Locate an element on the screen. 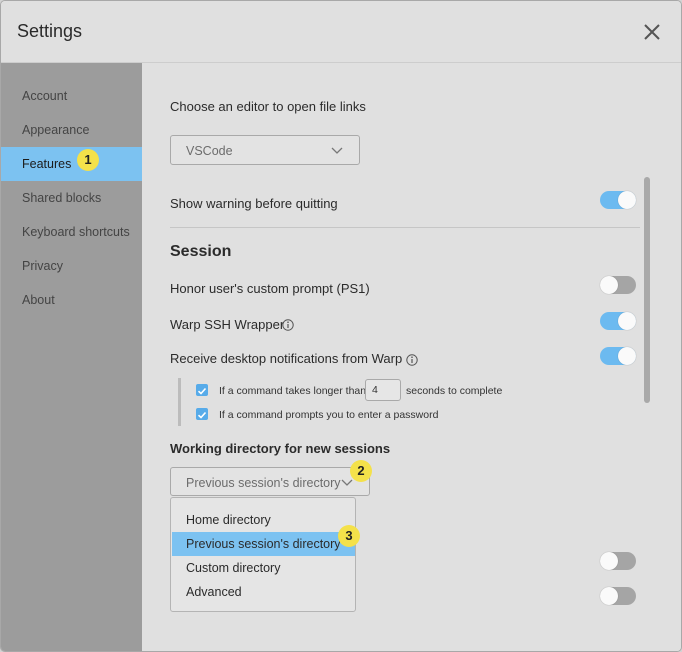  editor-label: Choose an editor to open file links is located at coordinates (268, 106).